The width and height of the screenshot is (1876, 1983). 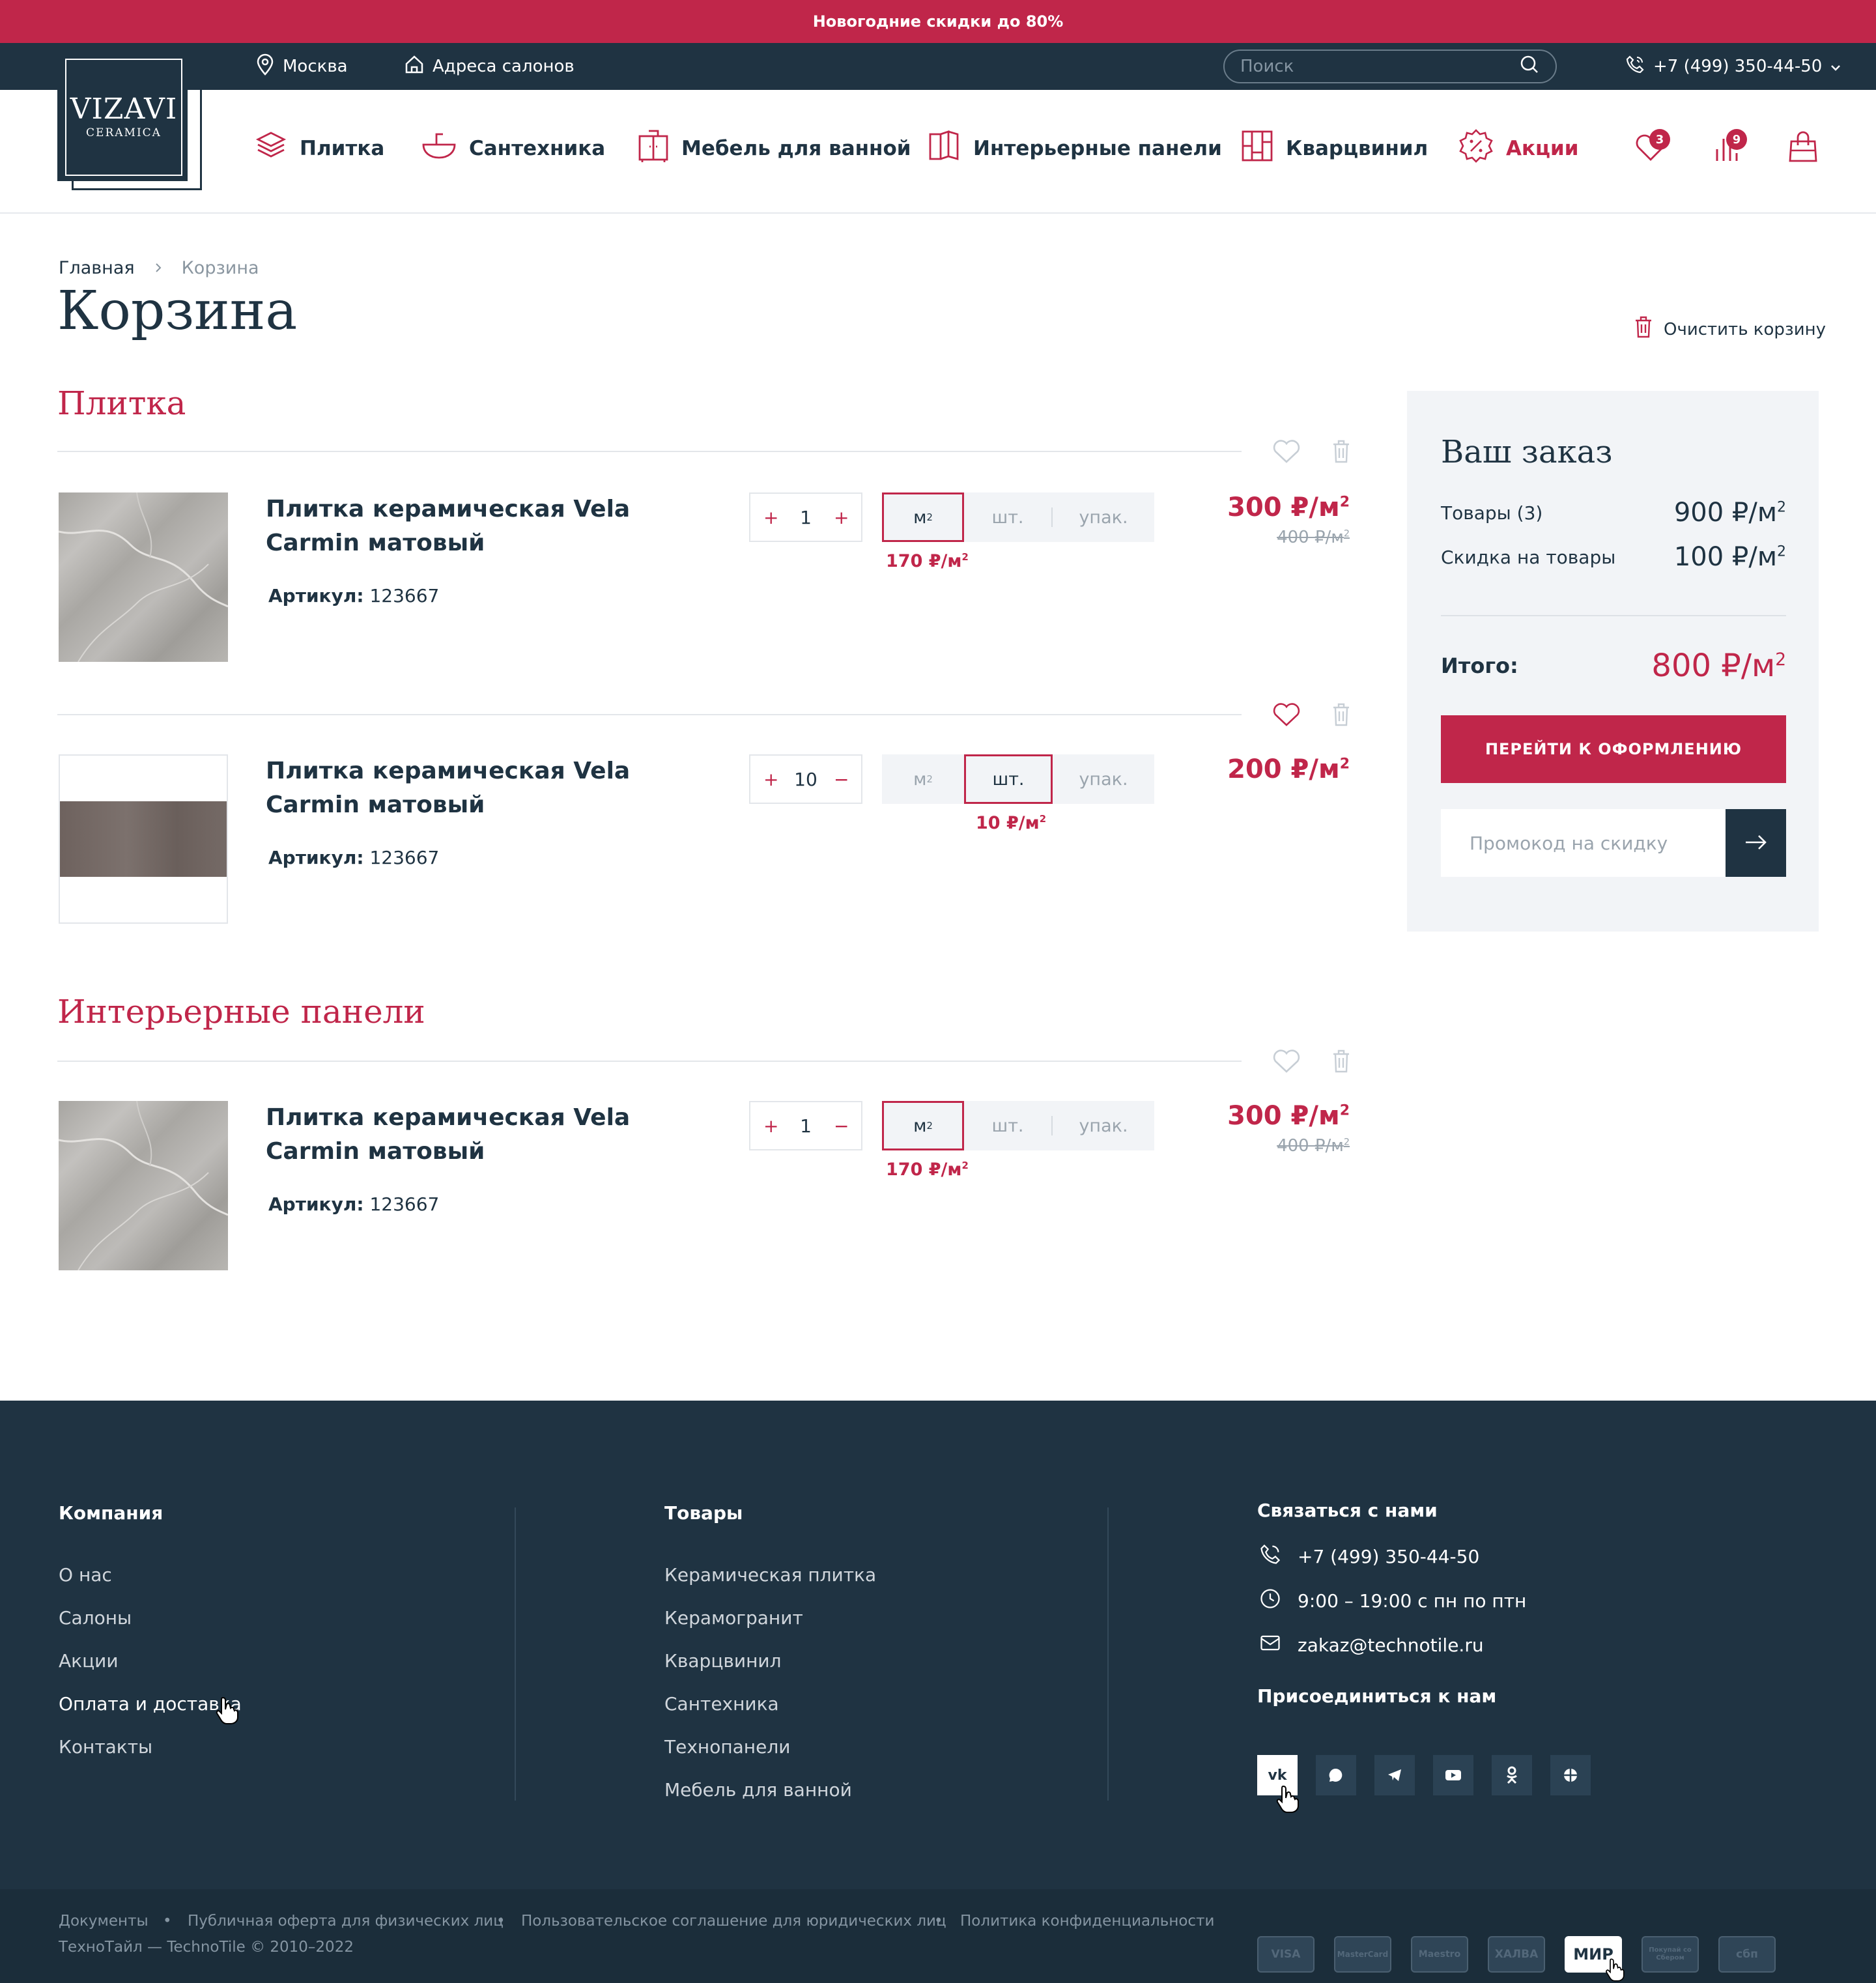 I want to click on footer-link: Керамогранит, so click(x=770, y=1618).